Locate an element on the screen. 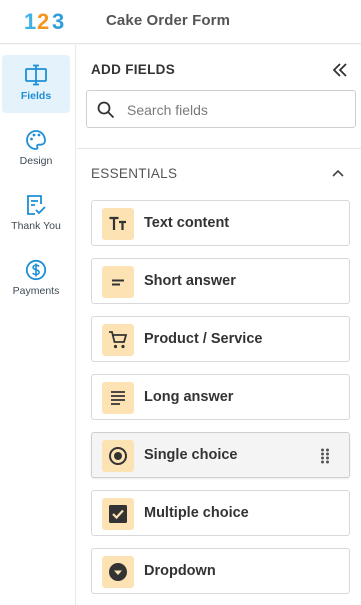  dropdown-icon is located at coordinates (118, 572).